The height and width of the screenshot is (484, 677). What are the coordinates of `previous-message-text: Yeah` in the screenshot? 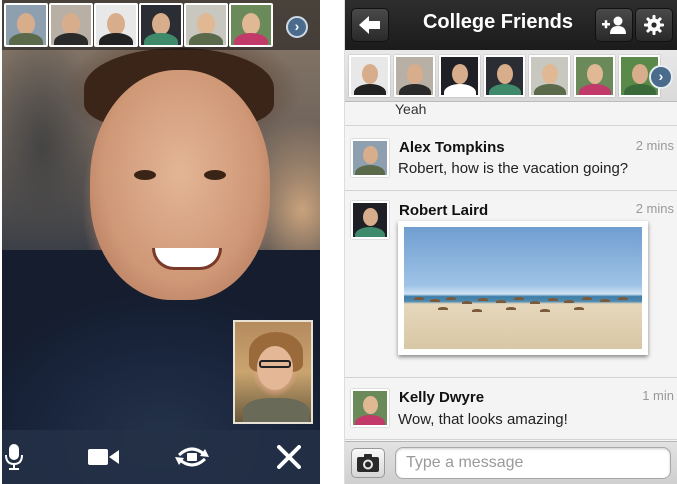 It's located at (411, 110).